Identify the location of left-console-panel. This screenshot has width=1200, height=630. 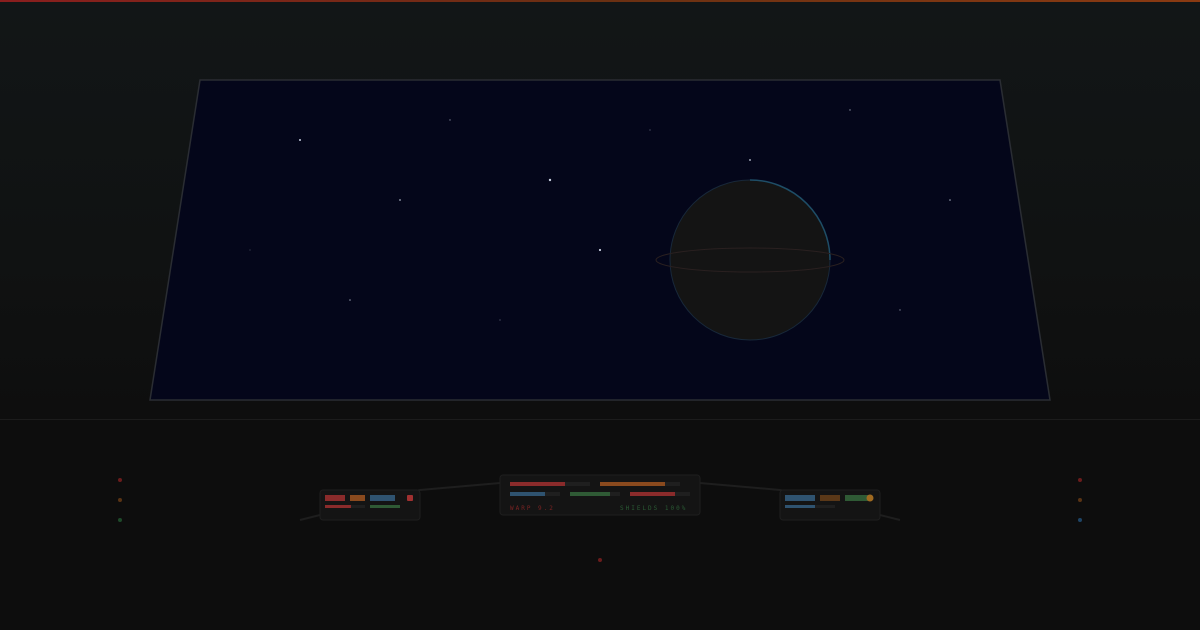
(370, 505).